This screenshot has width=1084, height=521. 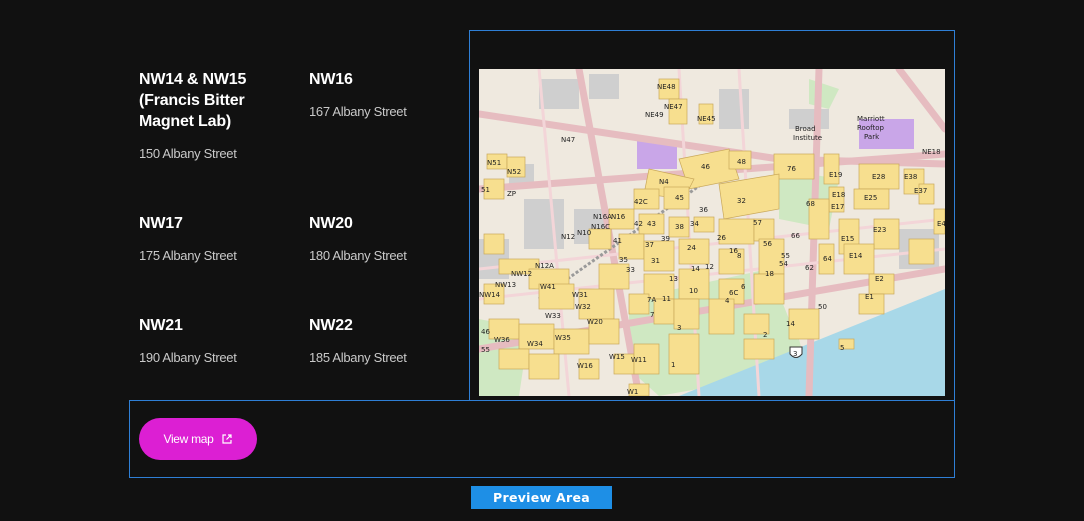 What do you see at coordinates (879, 230) in the screenshot?
I see `svg-text: E23` at bounding box center [879, 230].